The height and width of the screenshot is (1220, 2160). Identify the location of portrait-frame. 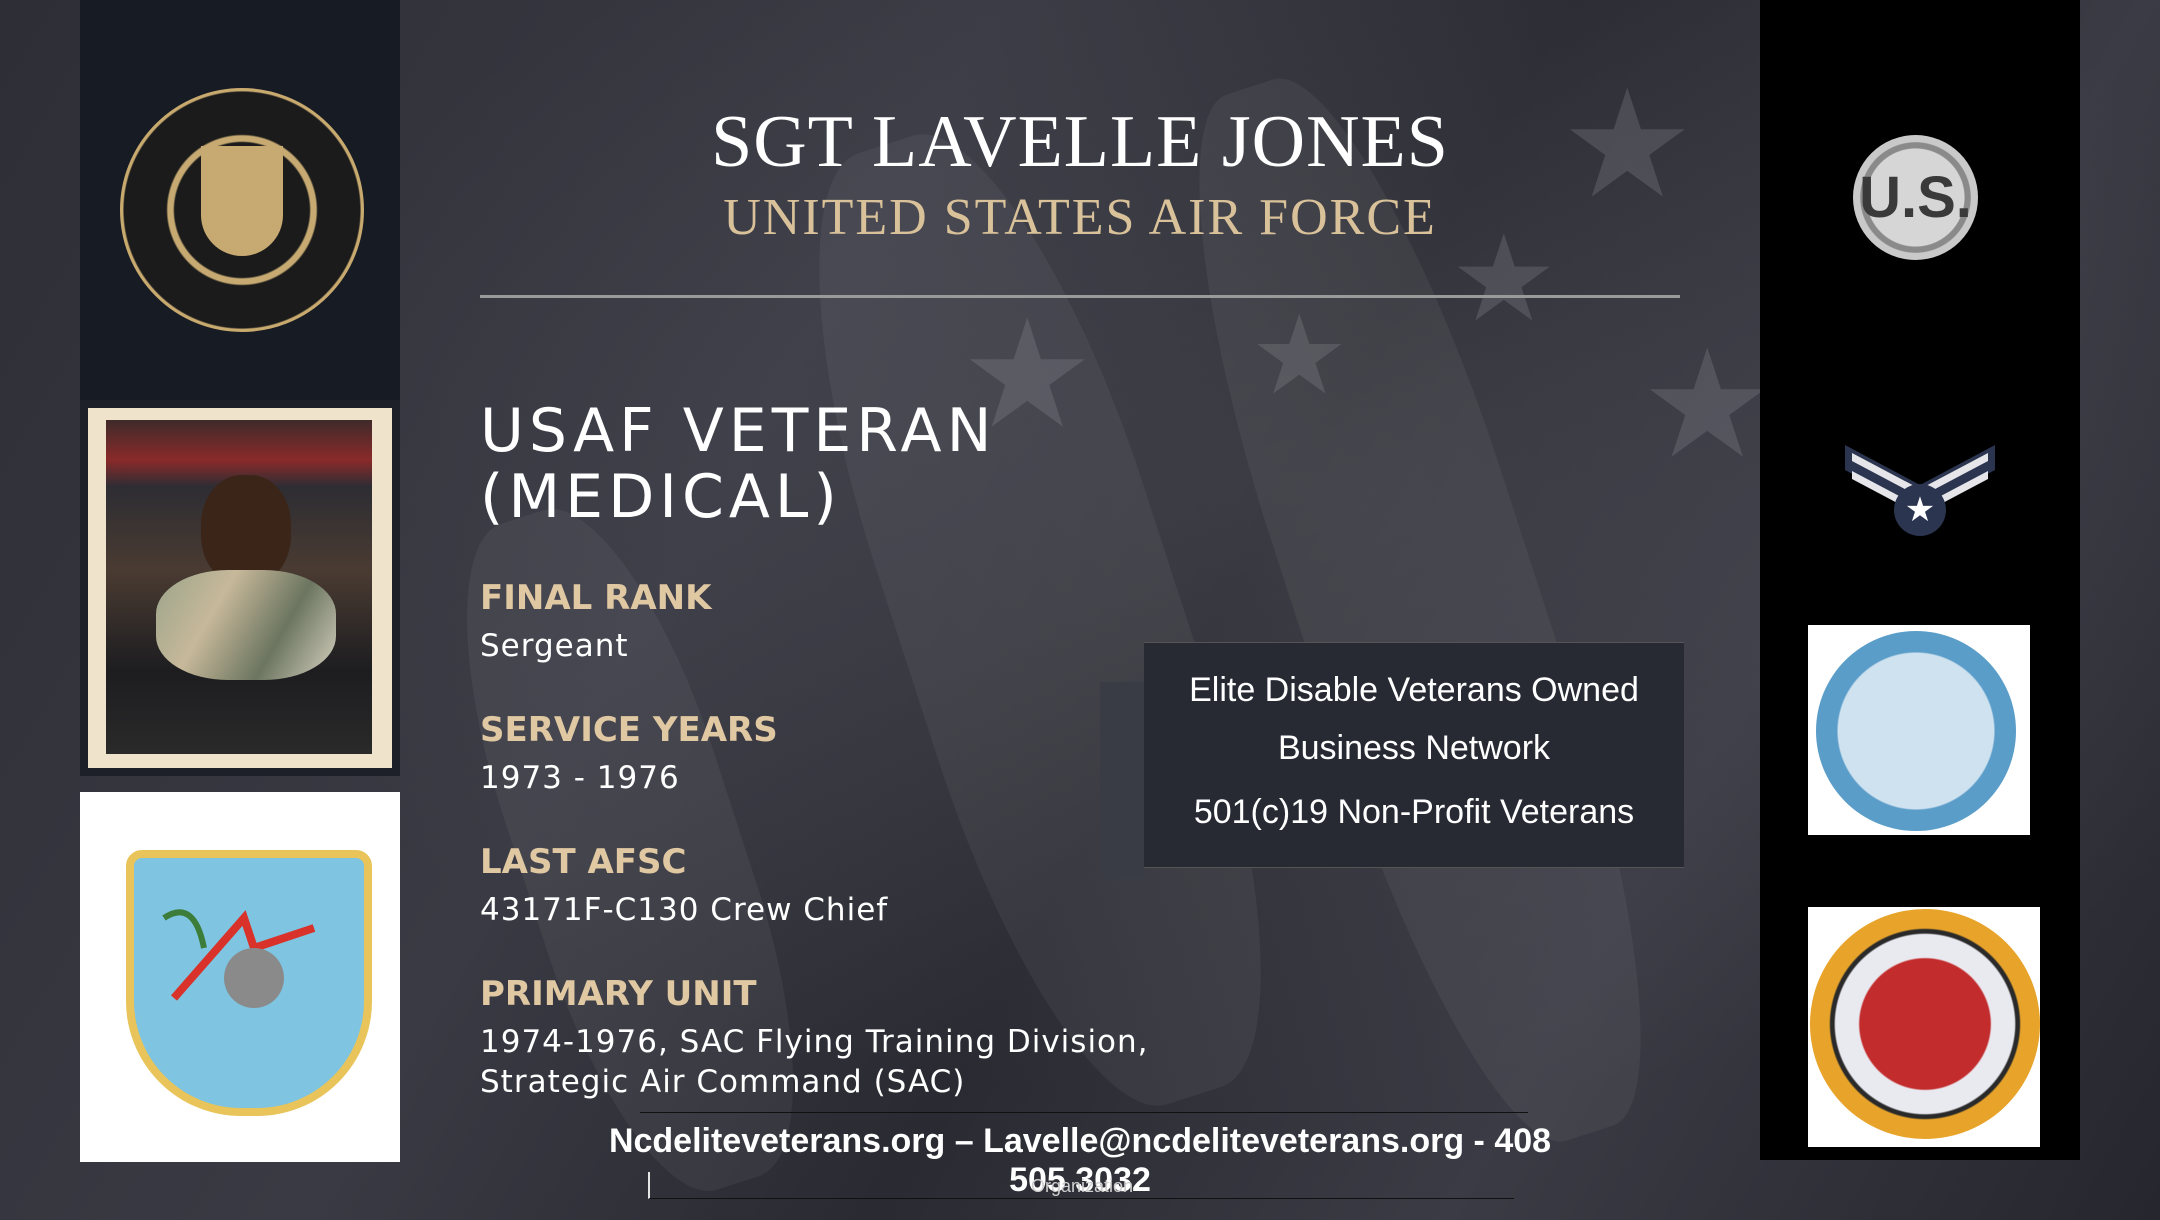
(240, 588).